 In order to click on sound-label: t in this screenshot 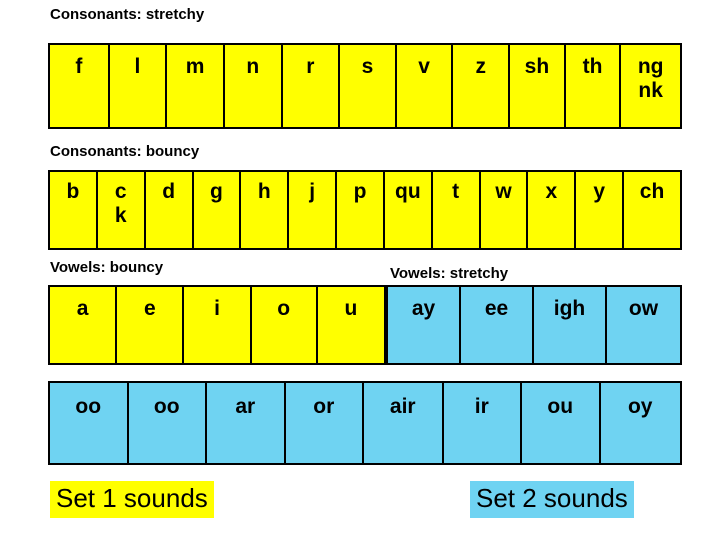, I will do `click(456, 191)`.